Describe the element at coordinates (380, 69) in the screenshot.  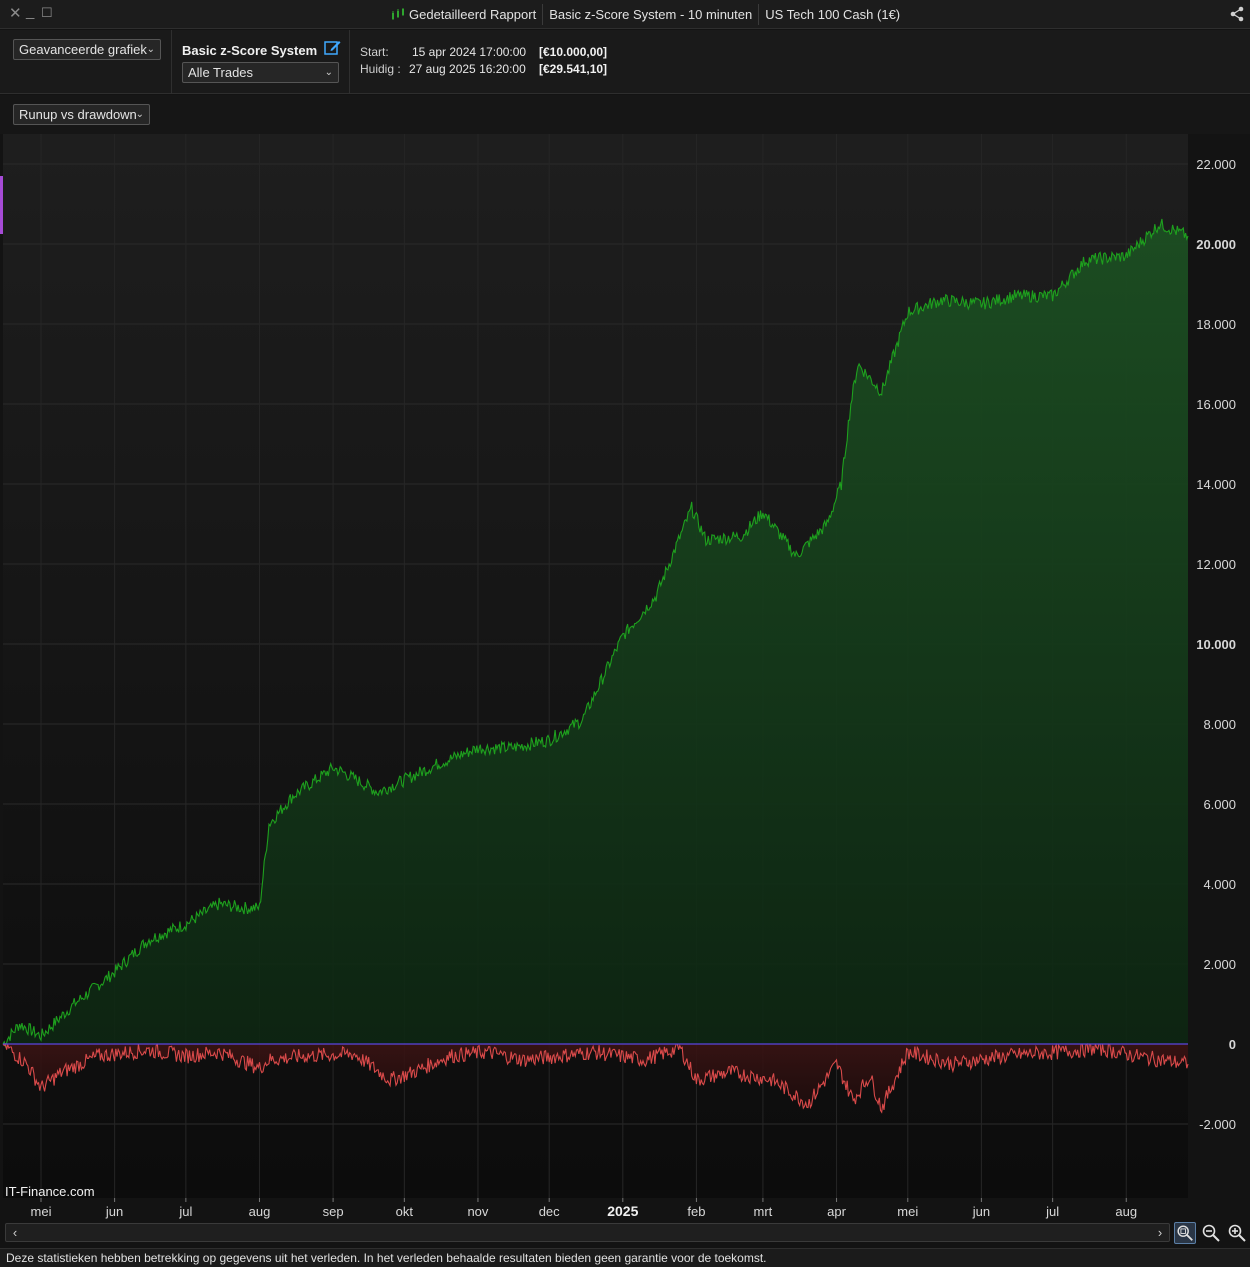
I see `current-label: Huidig :` at that location.